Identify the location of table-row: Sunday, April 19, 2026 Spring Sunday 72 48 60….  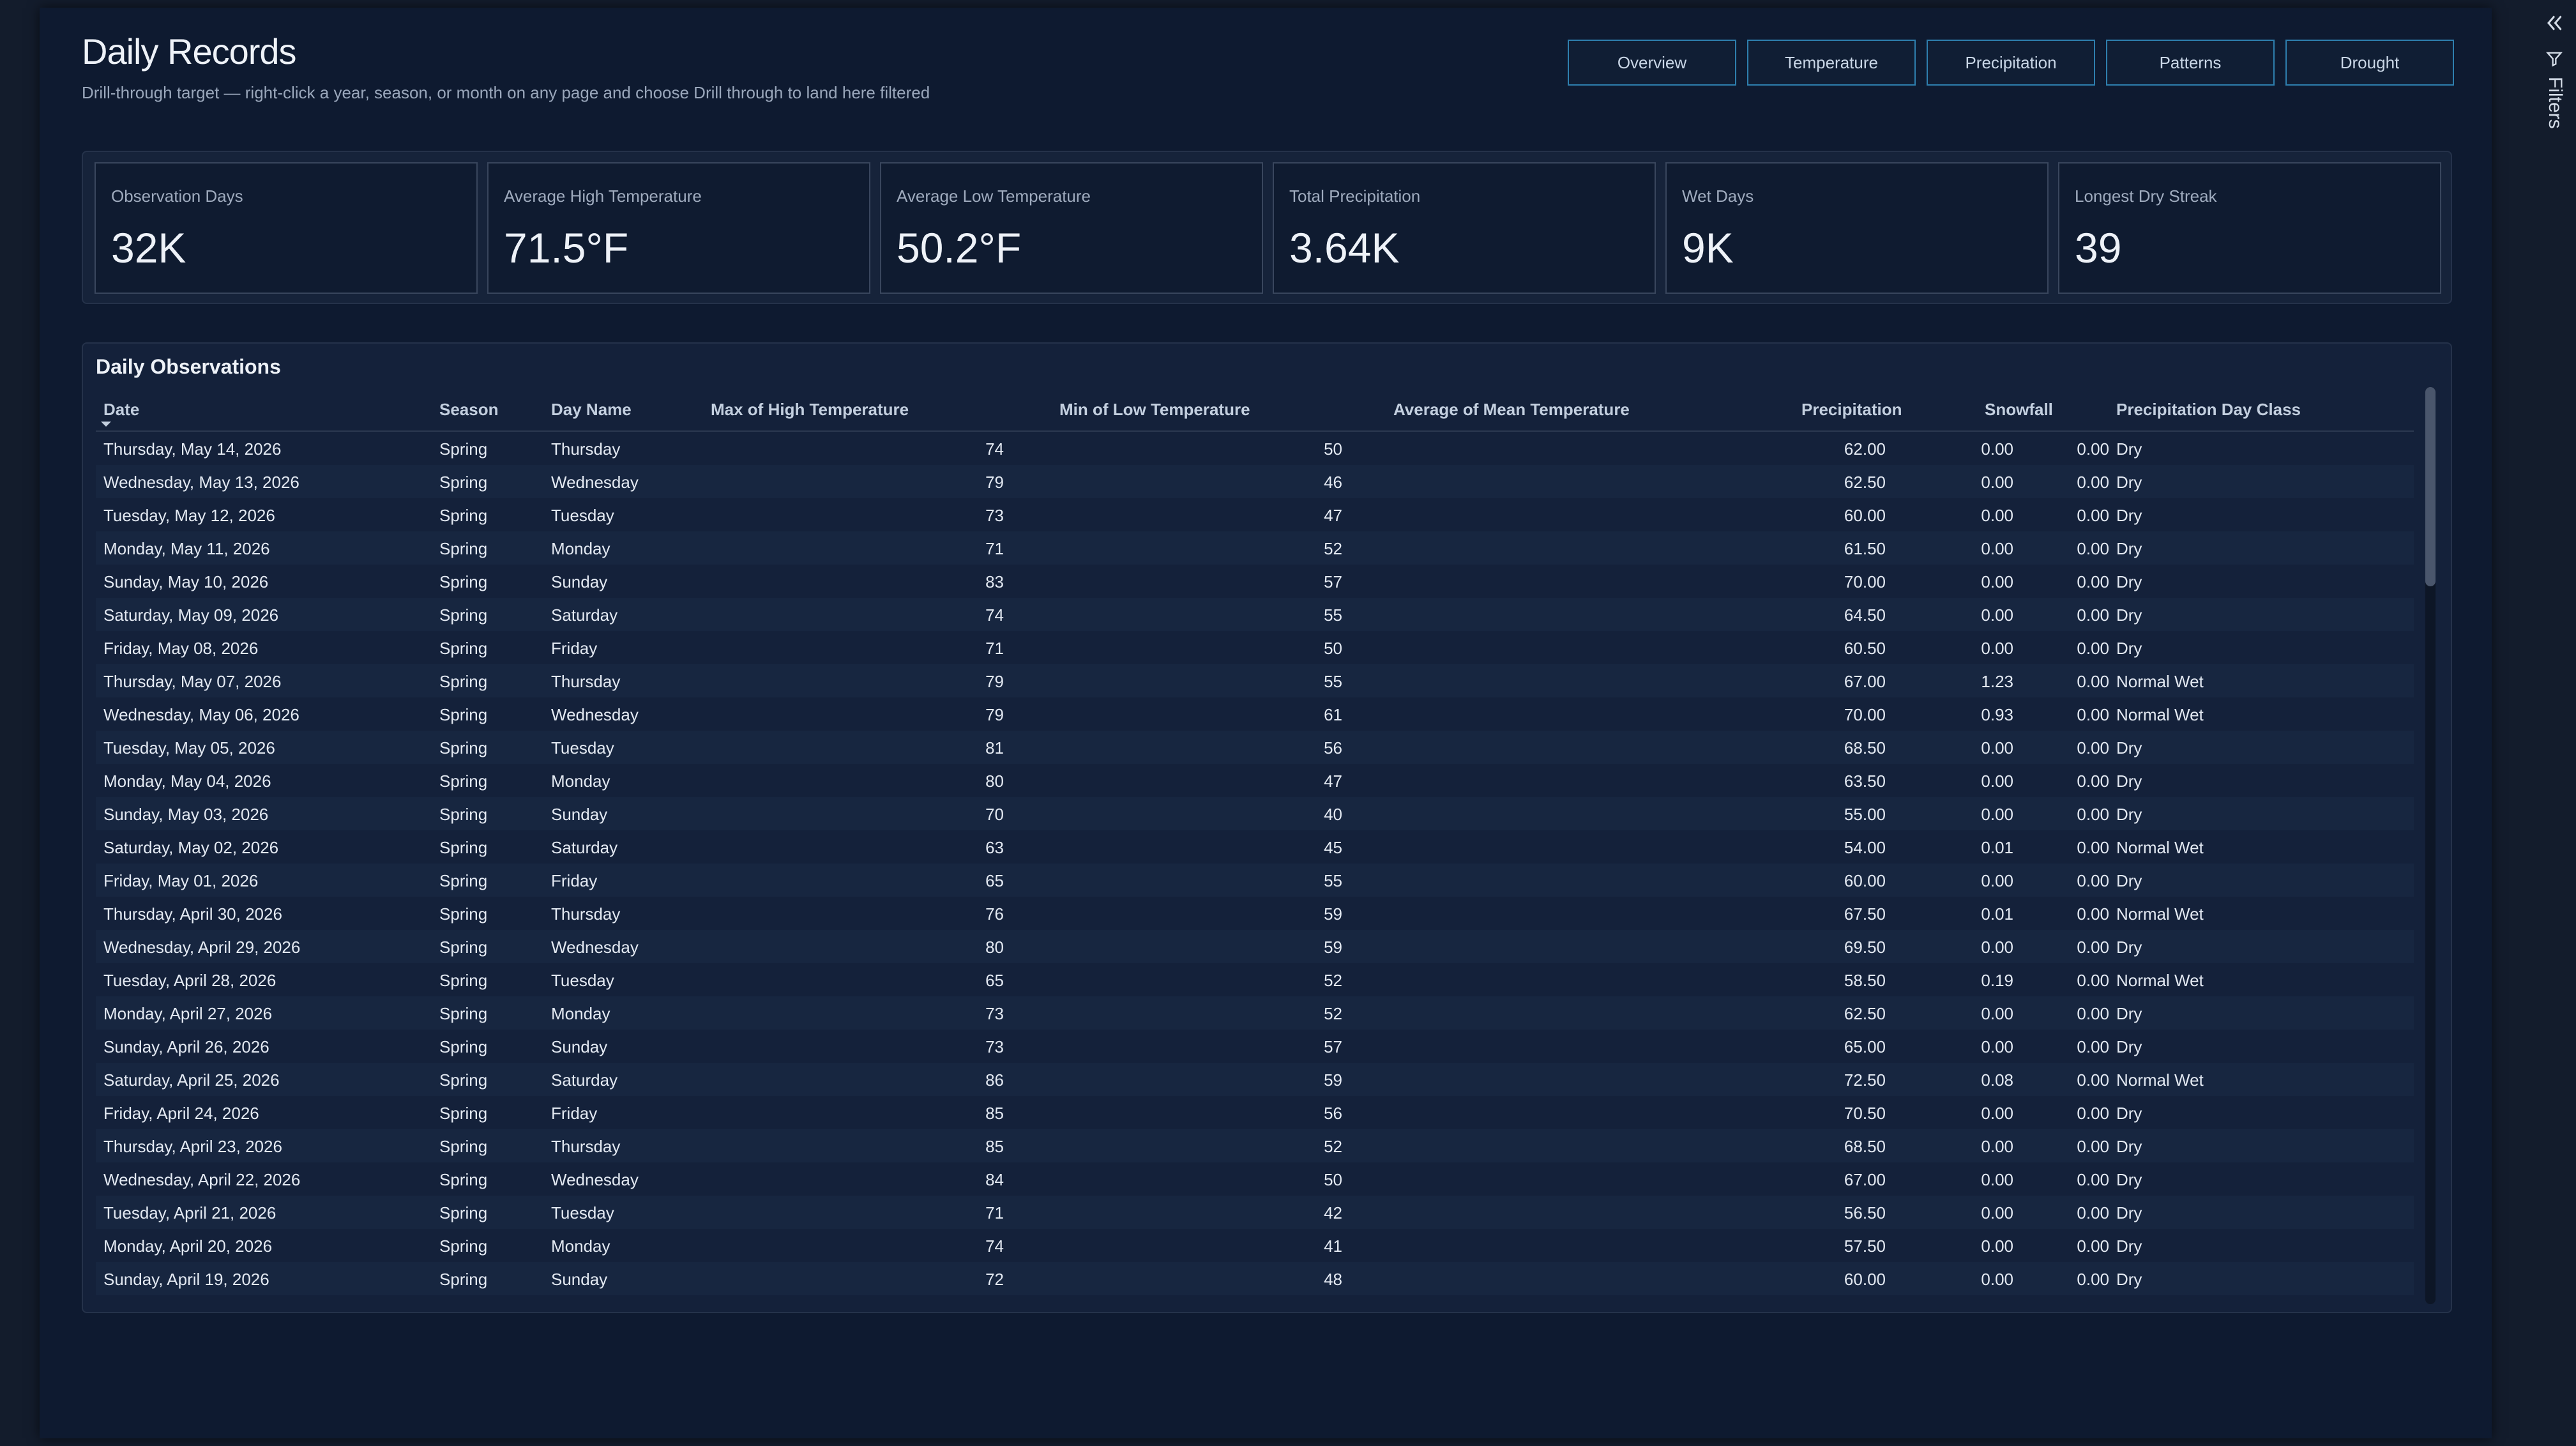
(1255, 1278).